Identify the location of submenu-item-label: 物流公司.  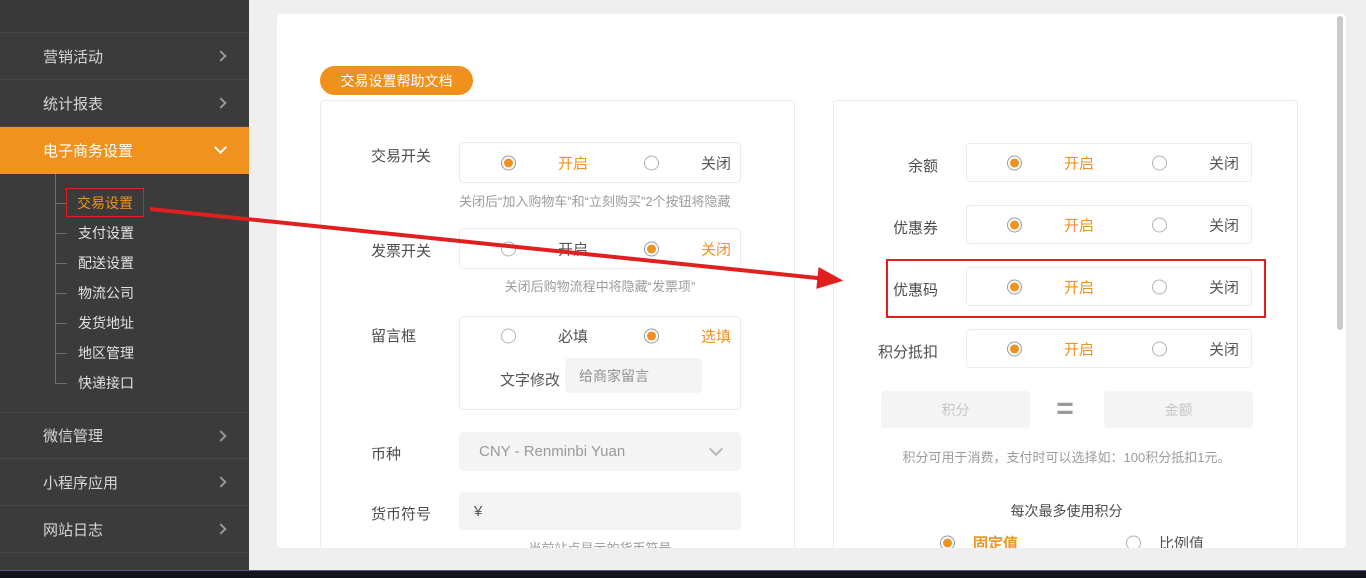
(106, 293).